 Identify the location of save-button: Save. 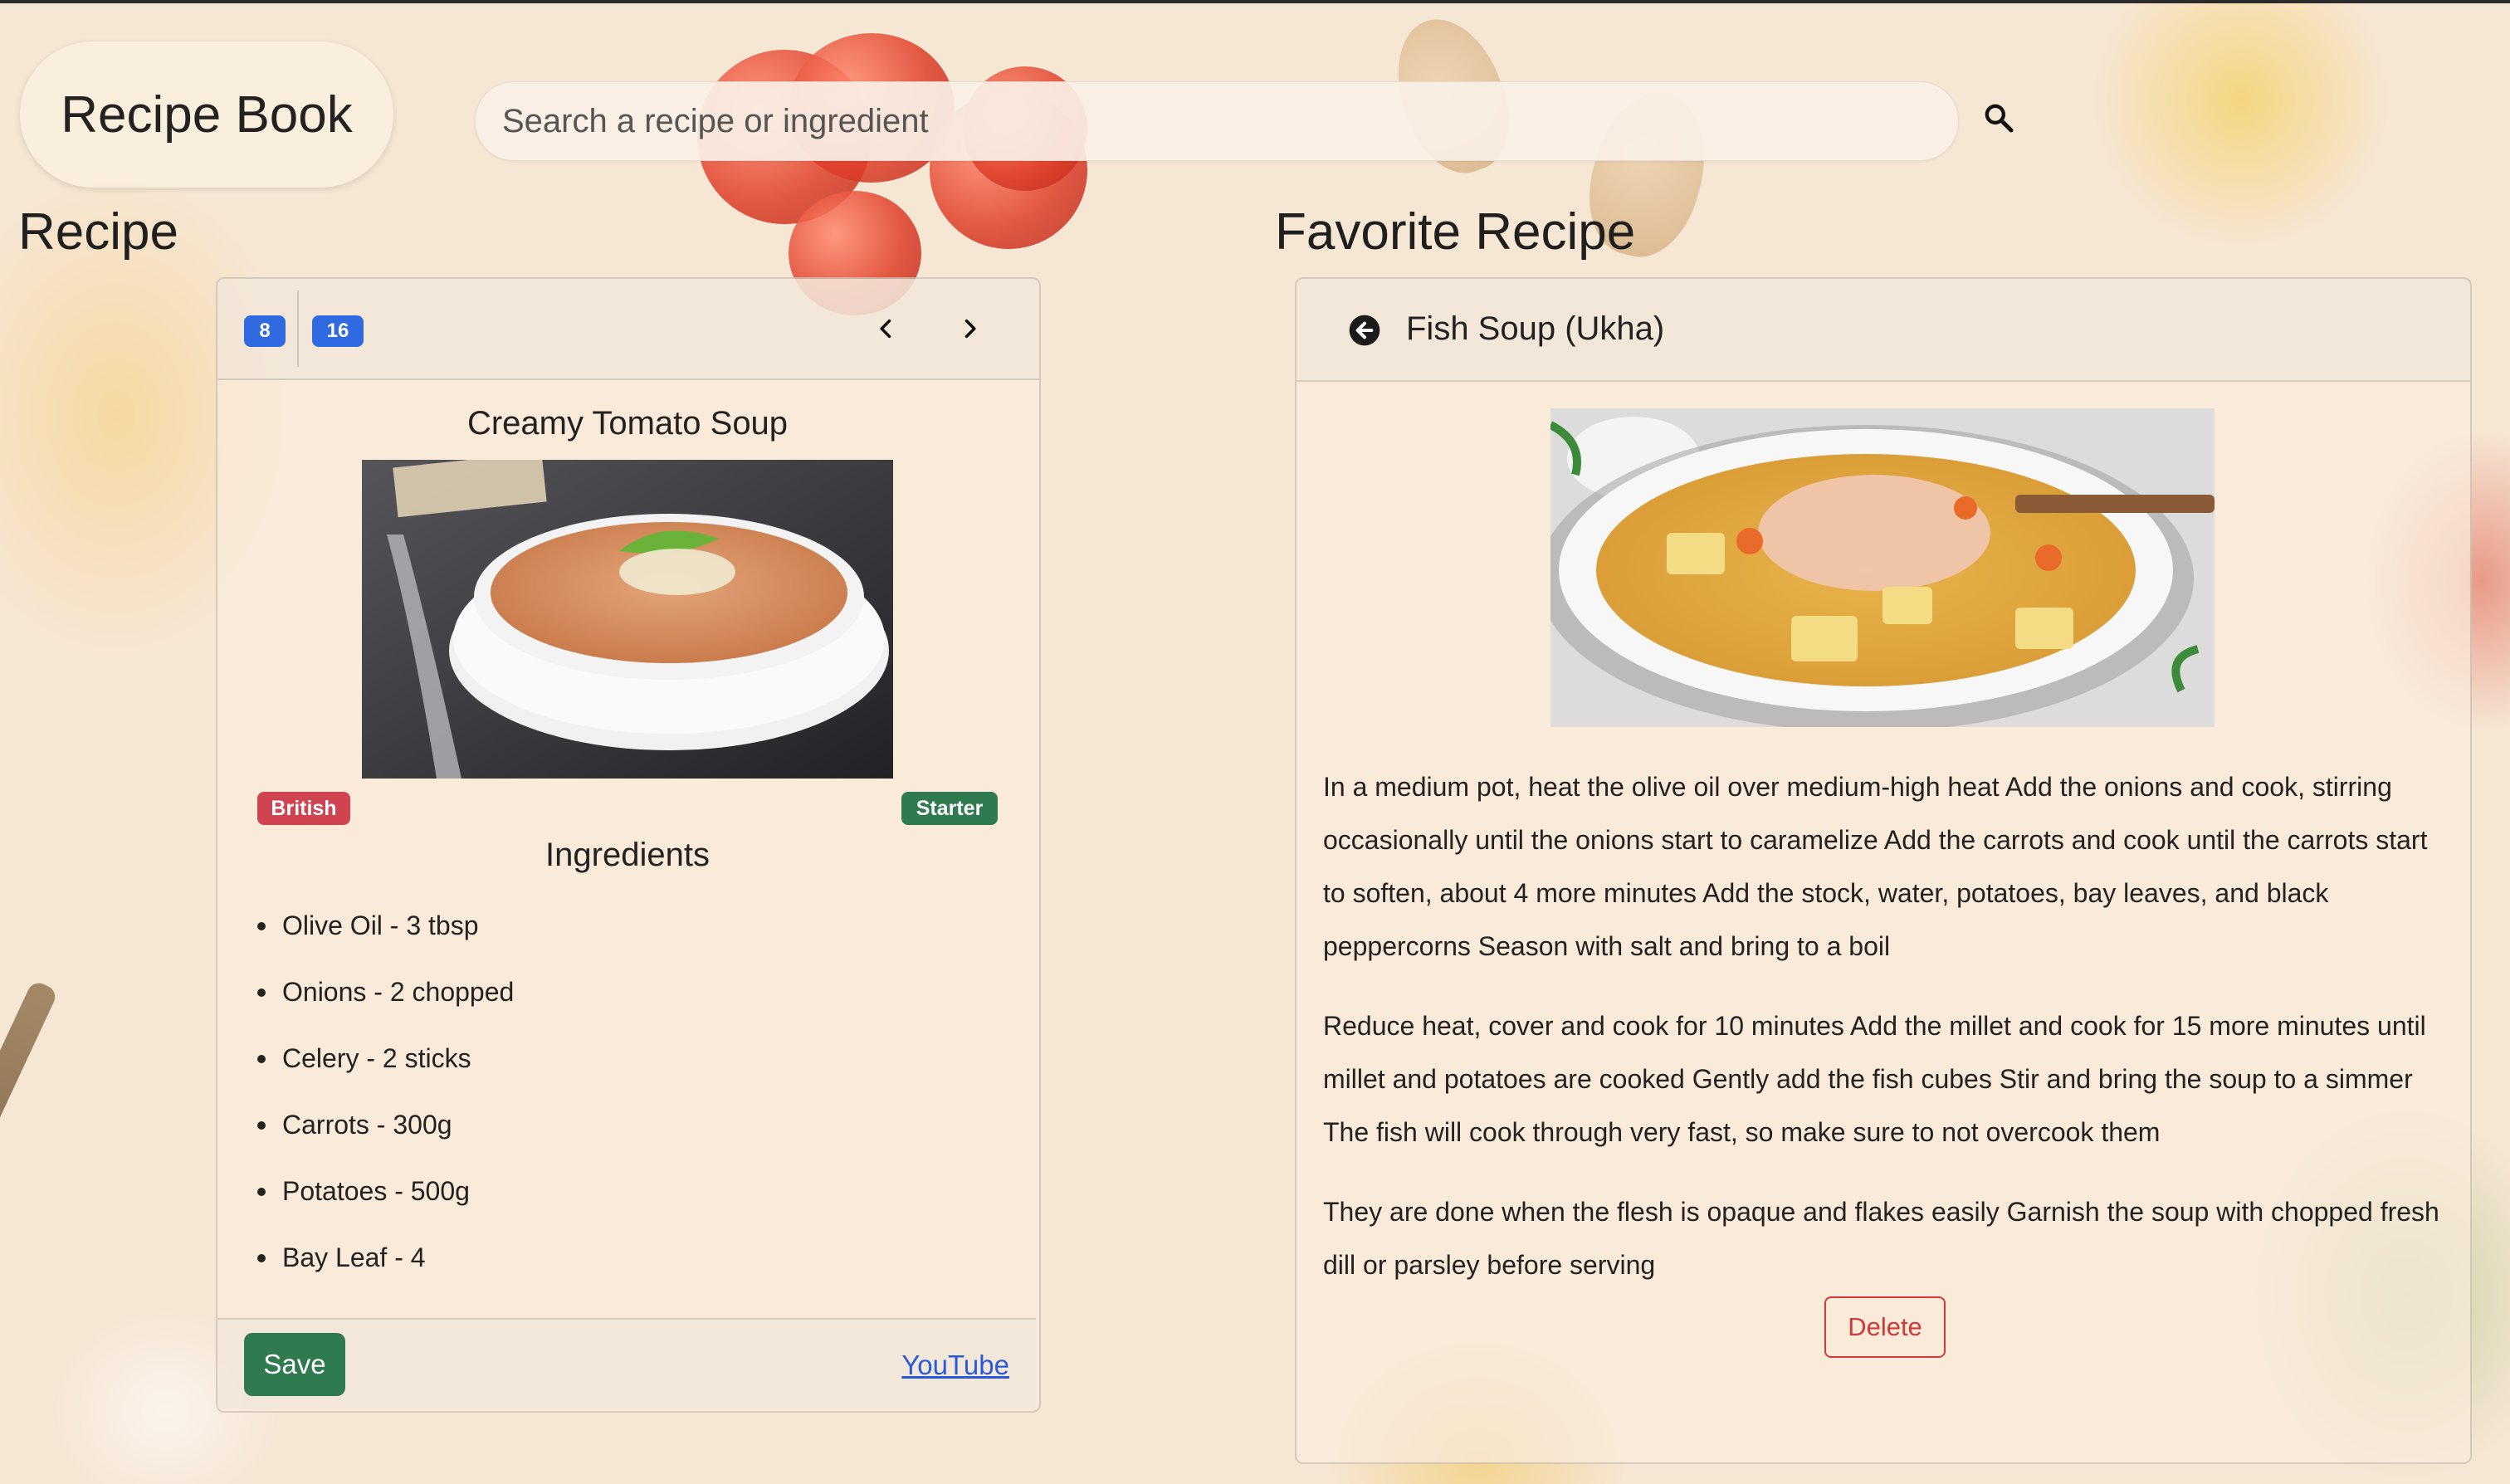
(295, 1364).